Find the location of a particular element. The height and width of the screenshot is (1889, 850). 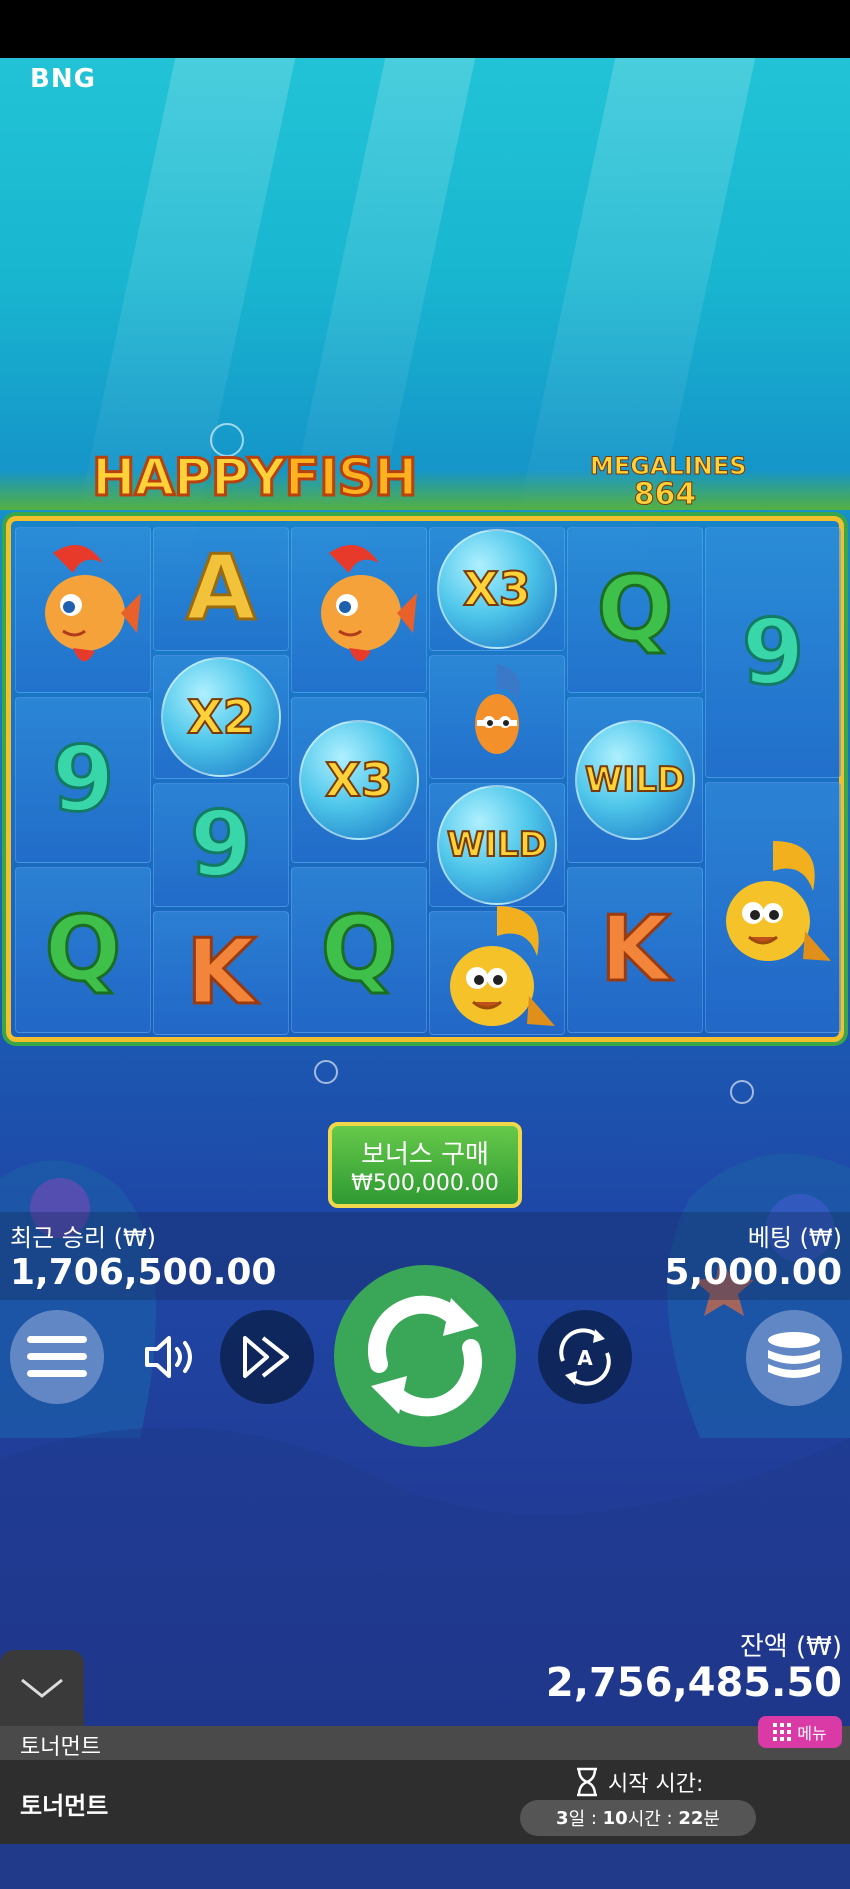

coins-icon is located at coordinates (794, 1355).